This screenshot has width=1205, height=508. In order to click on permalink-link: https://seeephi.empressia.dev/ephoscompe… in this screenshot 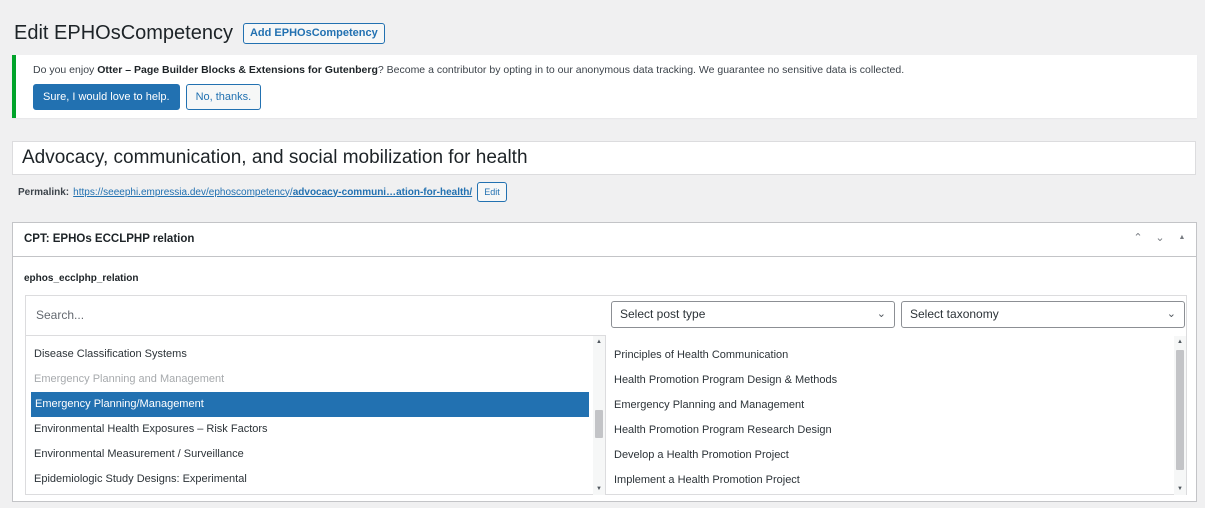, I will do `click(272, 192)`.